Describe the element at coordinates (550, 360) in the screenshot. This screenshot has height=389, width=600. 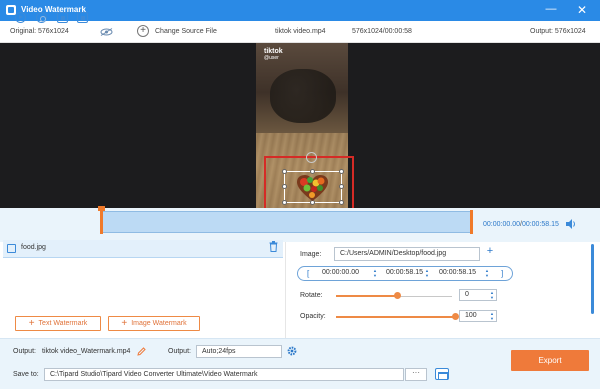
I see `export-button: Export` at that location.